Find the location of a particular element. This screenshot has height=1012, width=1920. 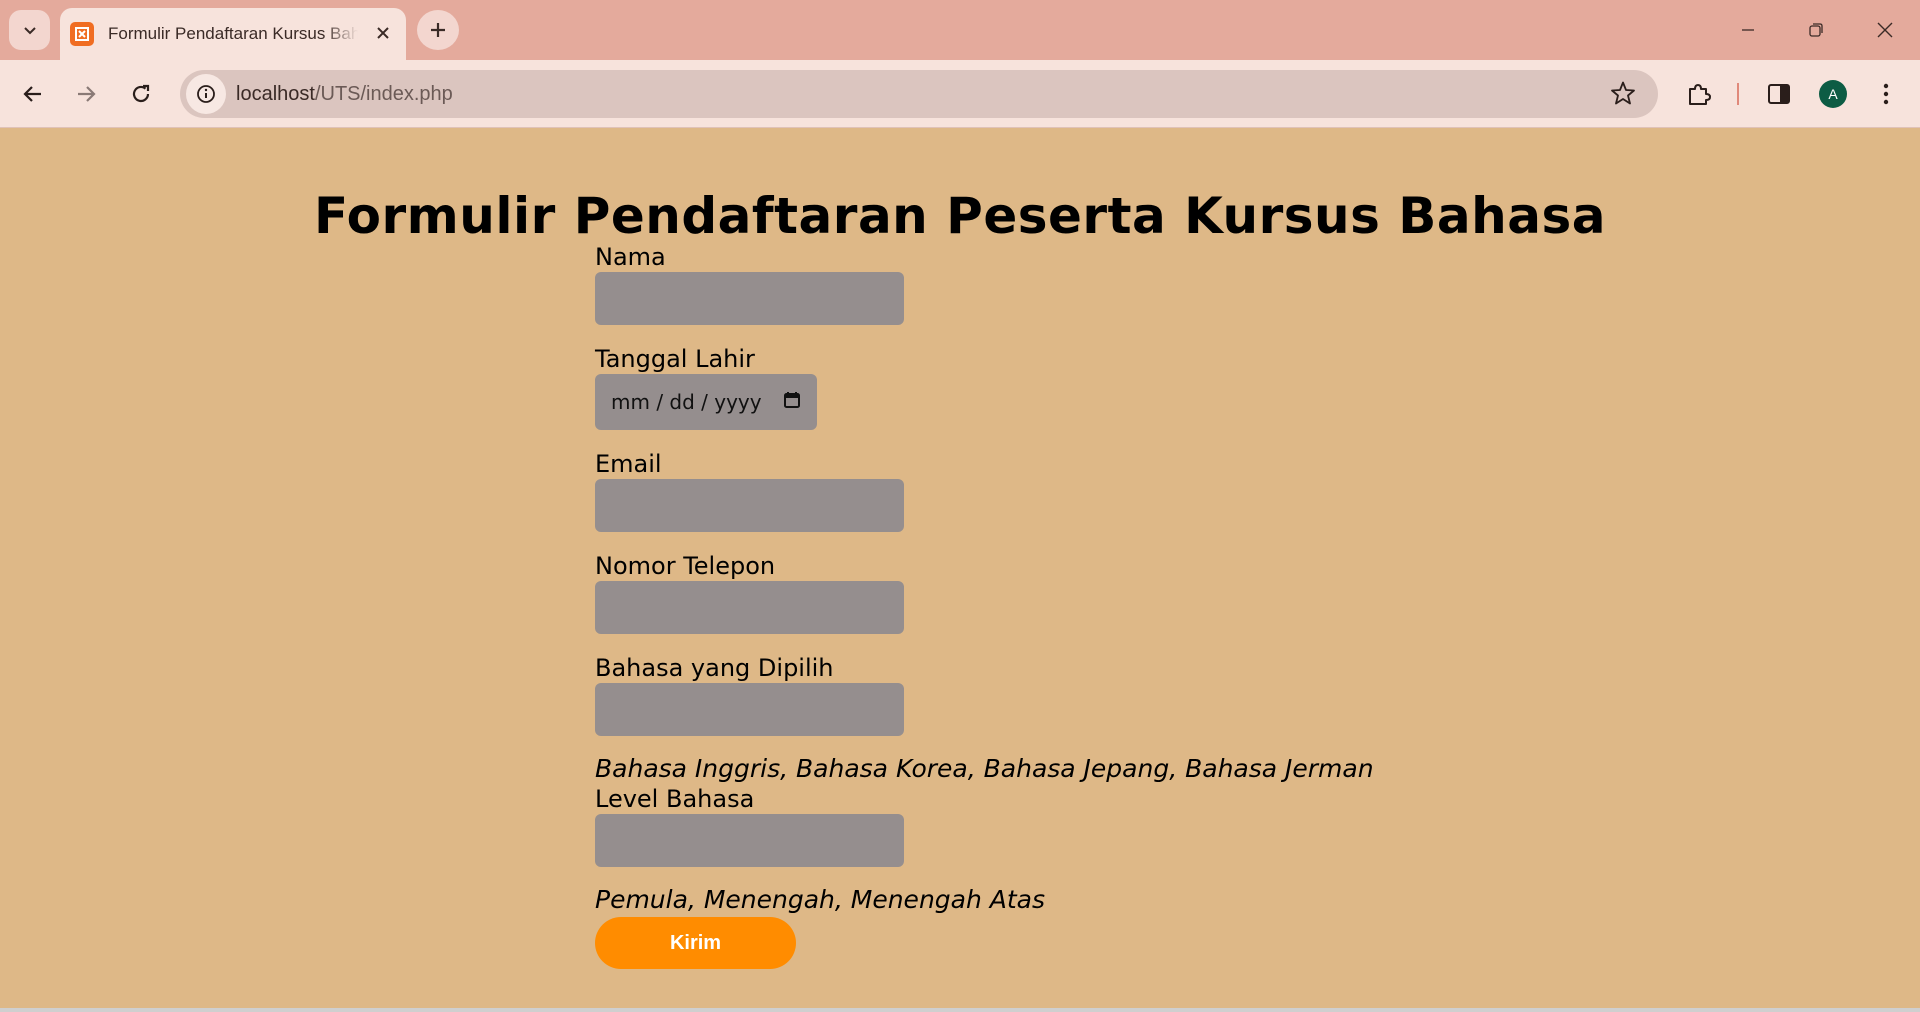

profile-button: A is located at coordinates (1833, 94).